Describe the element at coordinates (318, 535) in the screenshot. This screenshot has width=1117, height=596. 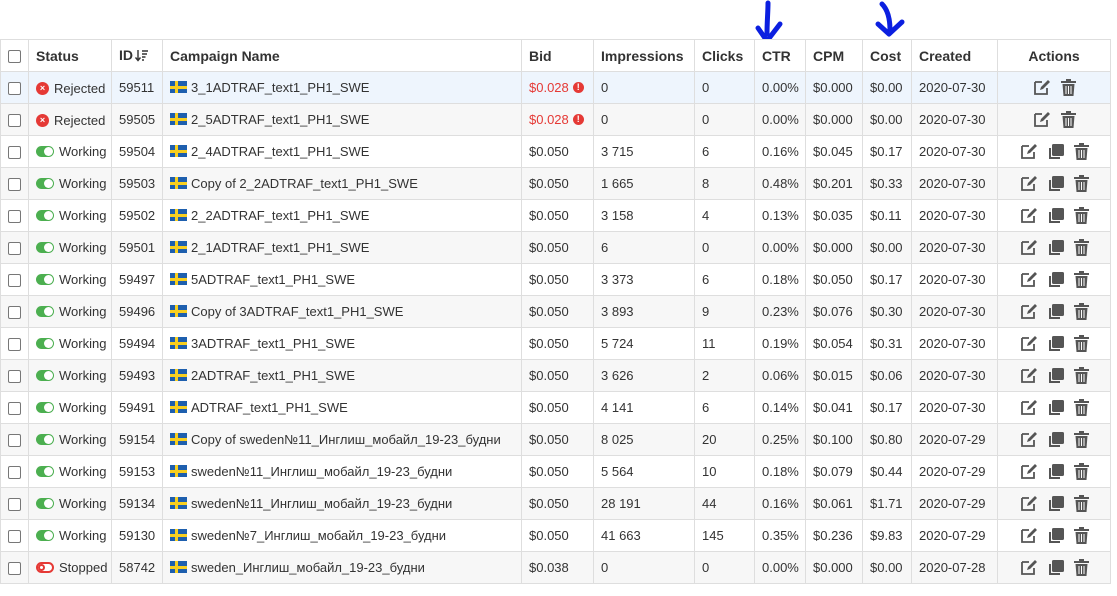
I see `campaign-name: sweden№7_Инглиш_мобайл_19-23_будни` at that location.